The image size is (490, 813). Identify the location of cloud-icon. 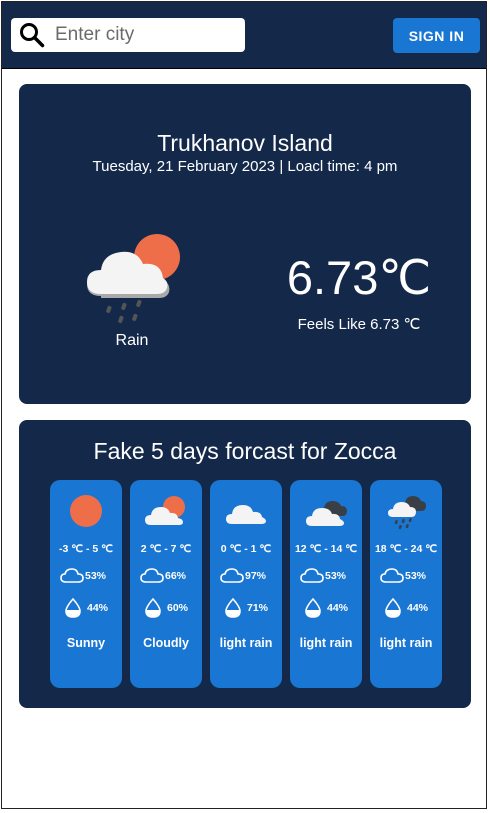
(246, 514).